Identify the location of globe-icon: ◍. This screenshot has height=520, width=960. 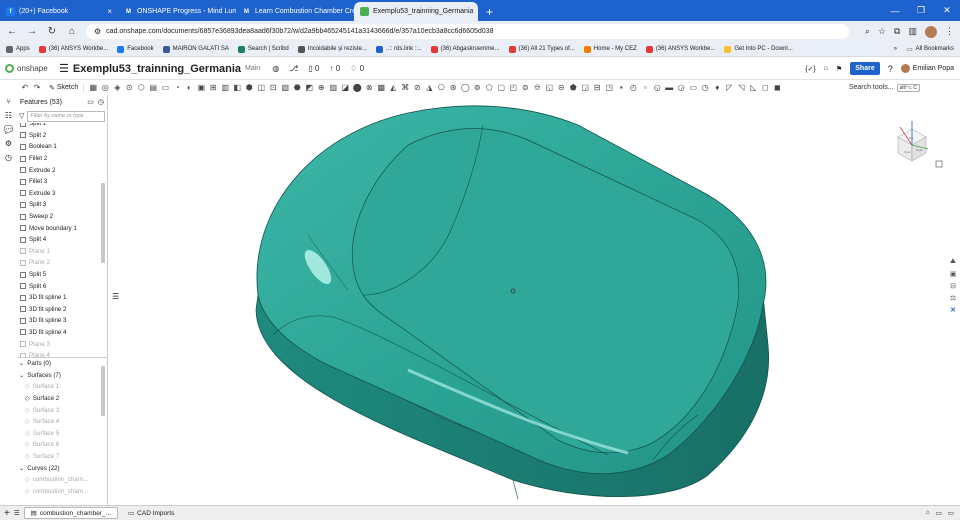
(275, 68).